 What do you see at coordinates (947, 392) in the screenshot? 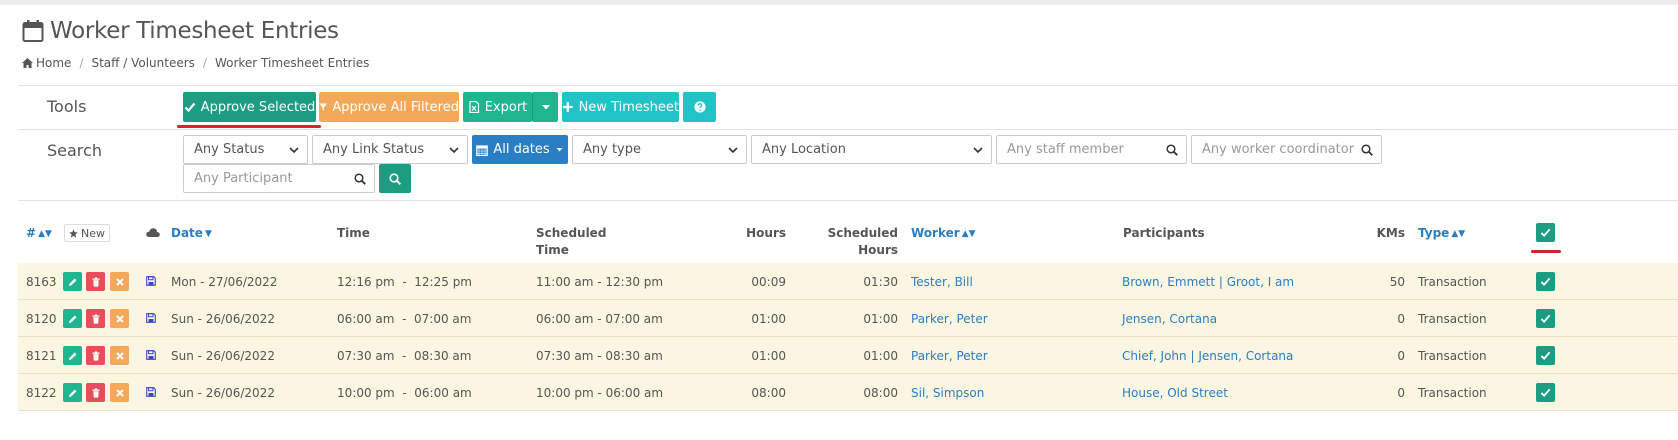
I see `row-worker-link: Sil, Simpson` at bounding box center [947, 392].